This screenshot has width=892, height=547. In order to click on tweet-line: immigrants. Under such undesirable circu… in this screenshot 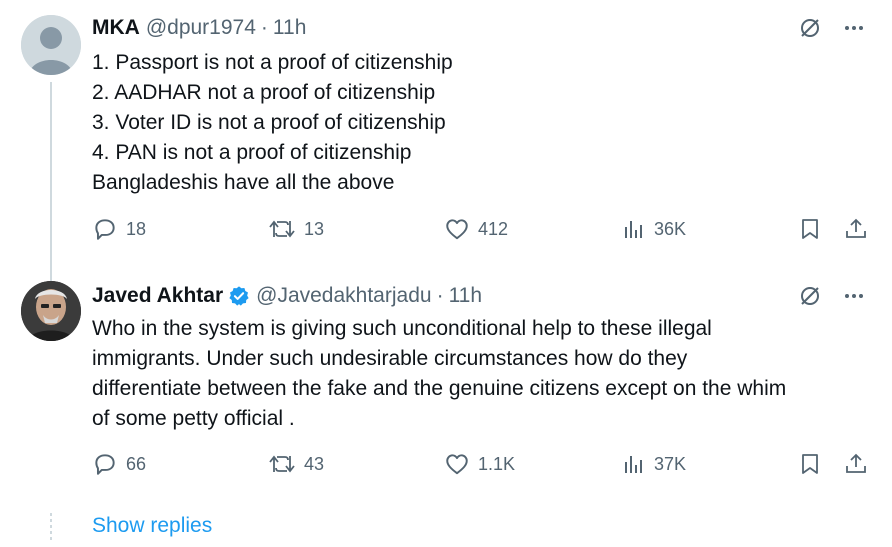, I will do `click(390, 358)`.